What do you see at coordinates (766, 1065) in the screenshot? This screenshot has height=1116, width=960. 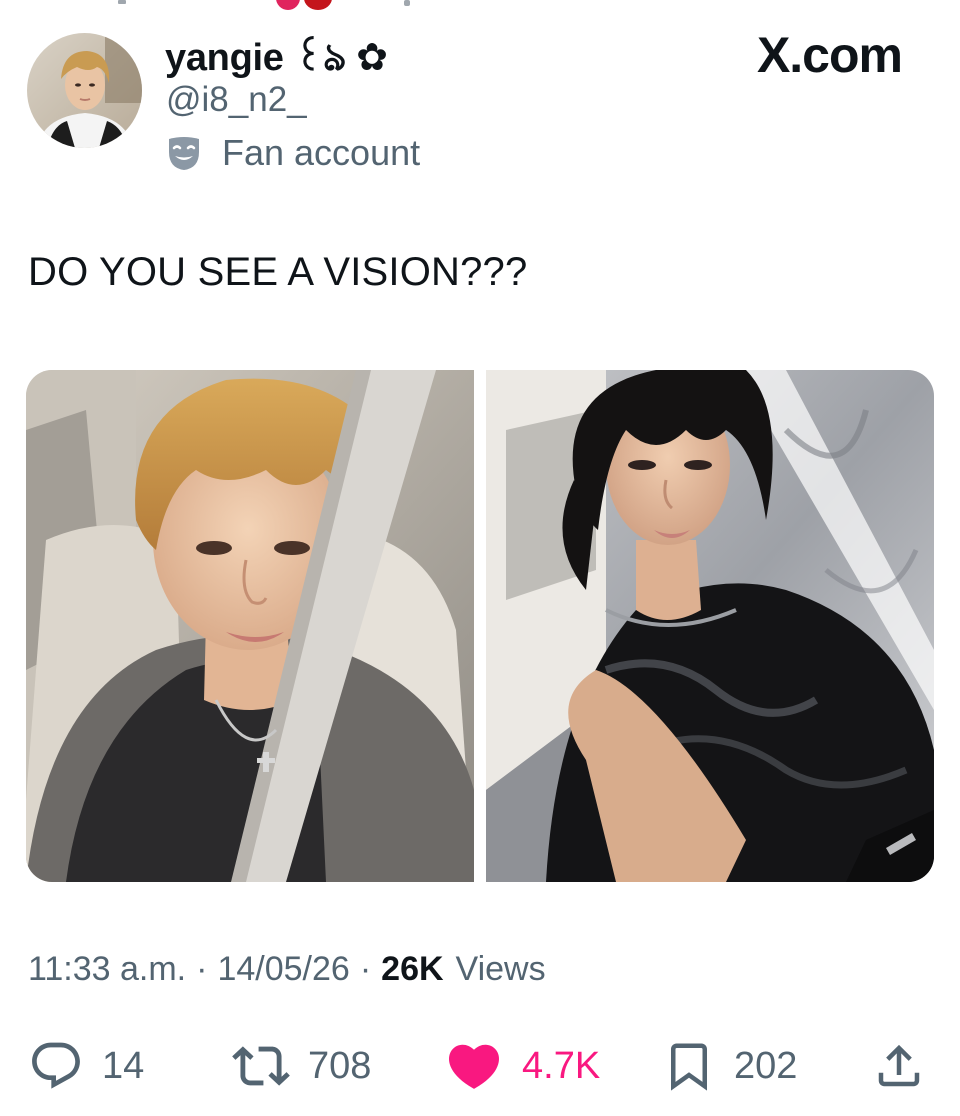 I see `bookmark-count: 202` at bounding box center [766, 1065].